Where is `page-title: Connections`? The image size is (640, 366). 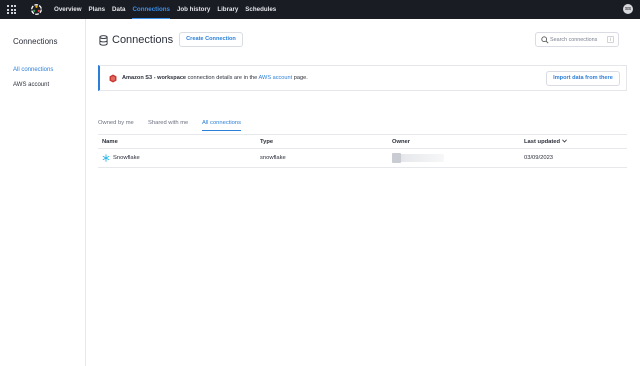 page-title: Connections is located at coordinates (143, 40).